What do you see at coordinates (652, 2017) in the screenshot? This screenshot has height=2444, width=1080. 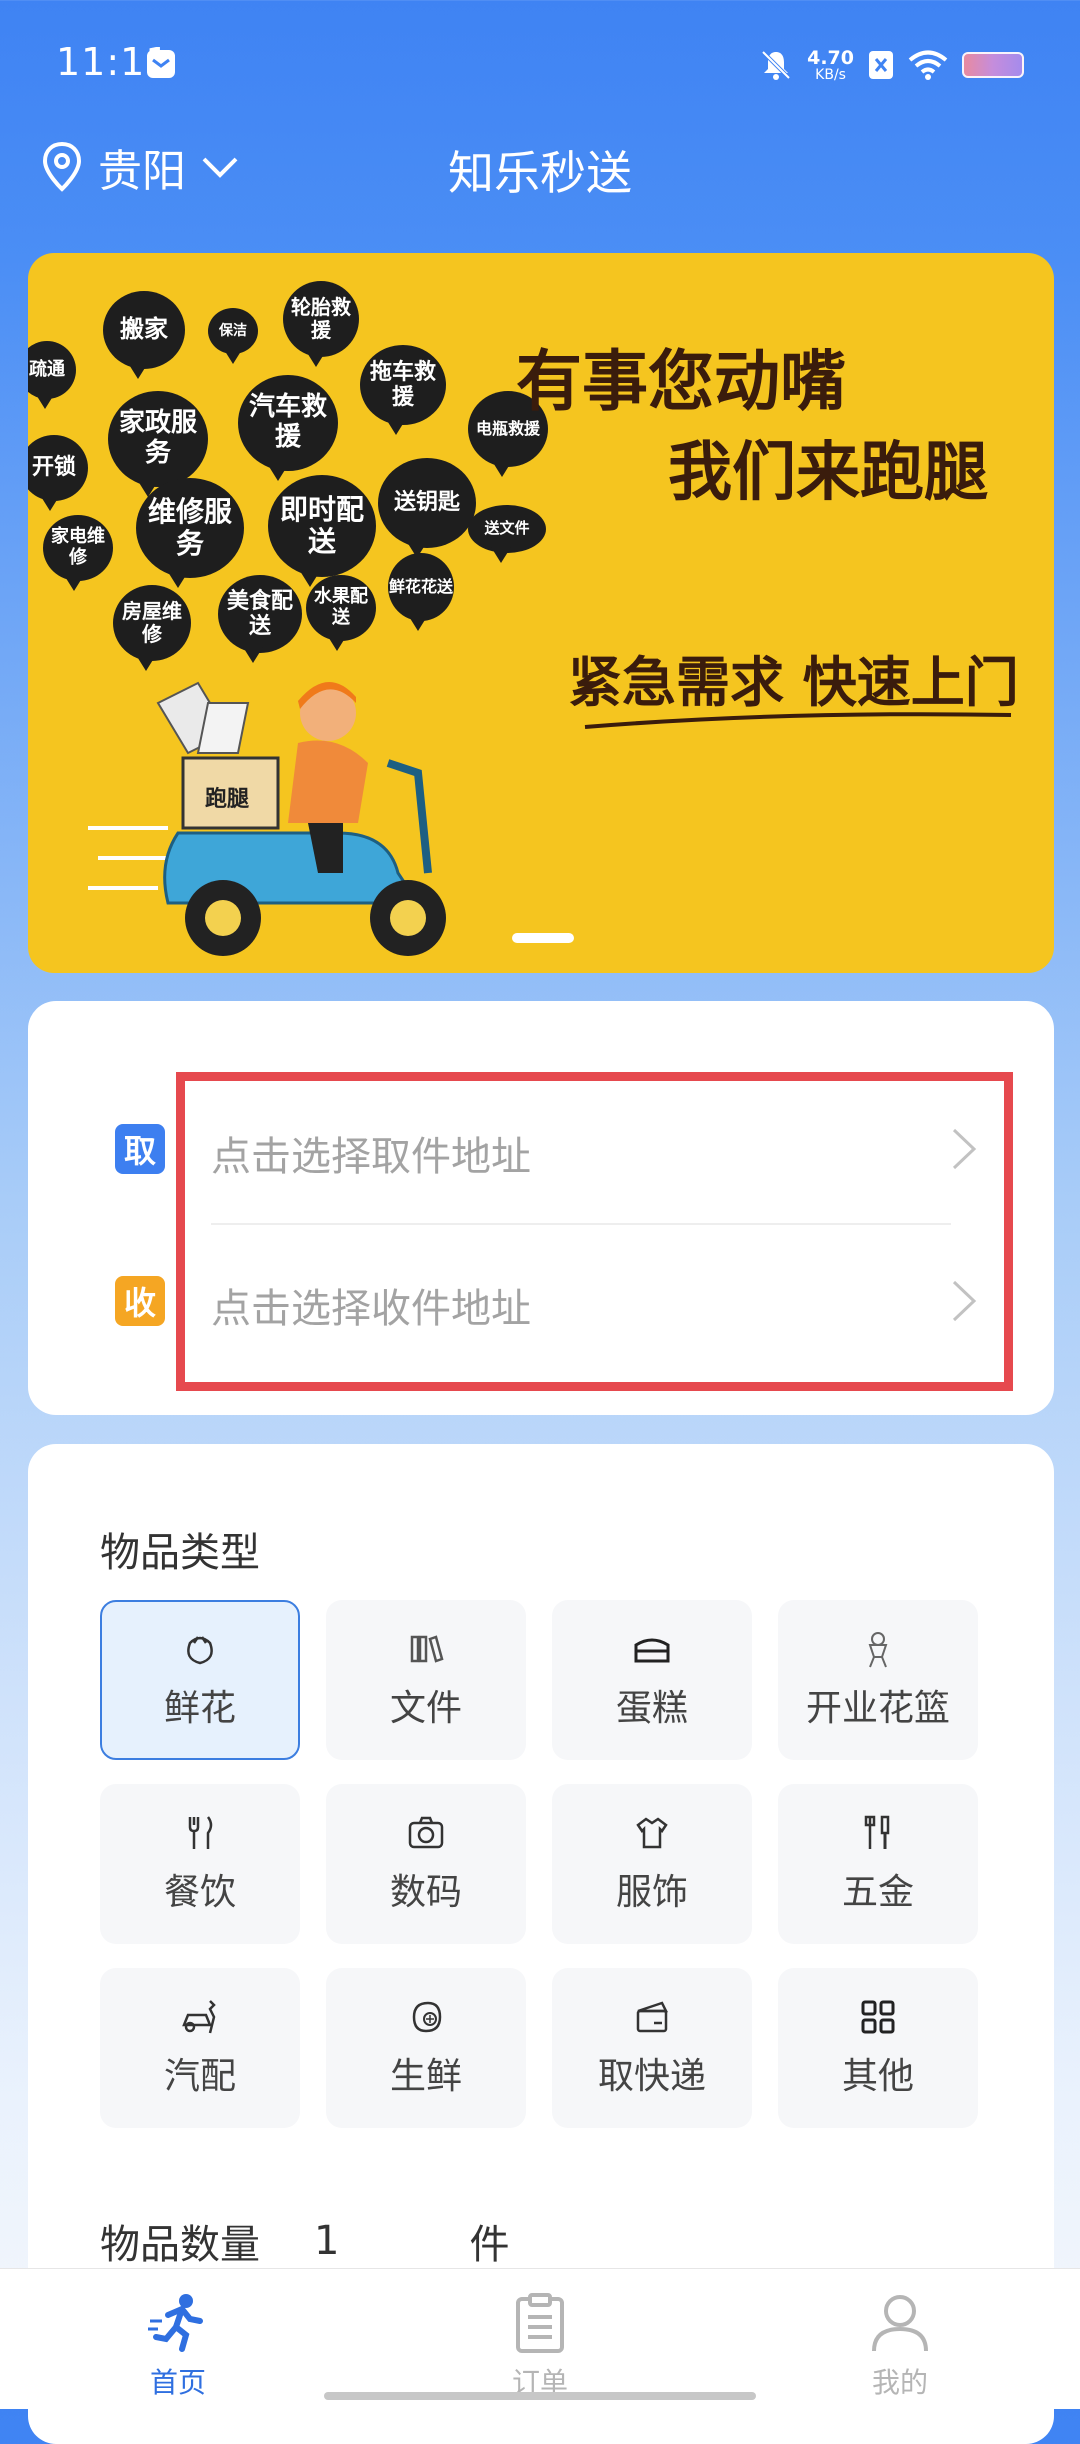 I see `package-icon` at bounding box center [652, 2017].